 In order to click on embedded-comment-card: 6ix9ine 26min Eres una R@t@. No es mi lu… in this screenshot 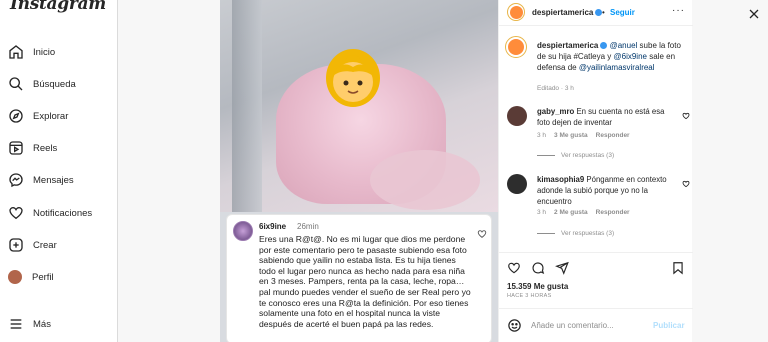, I will do `click(359, 278)`.